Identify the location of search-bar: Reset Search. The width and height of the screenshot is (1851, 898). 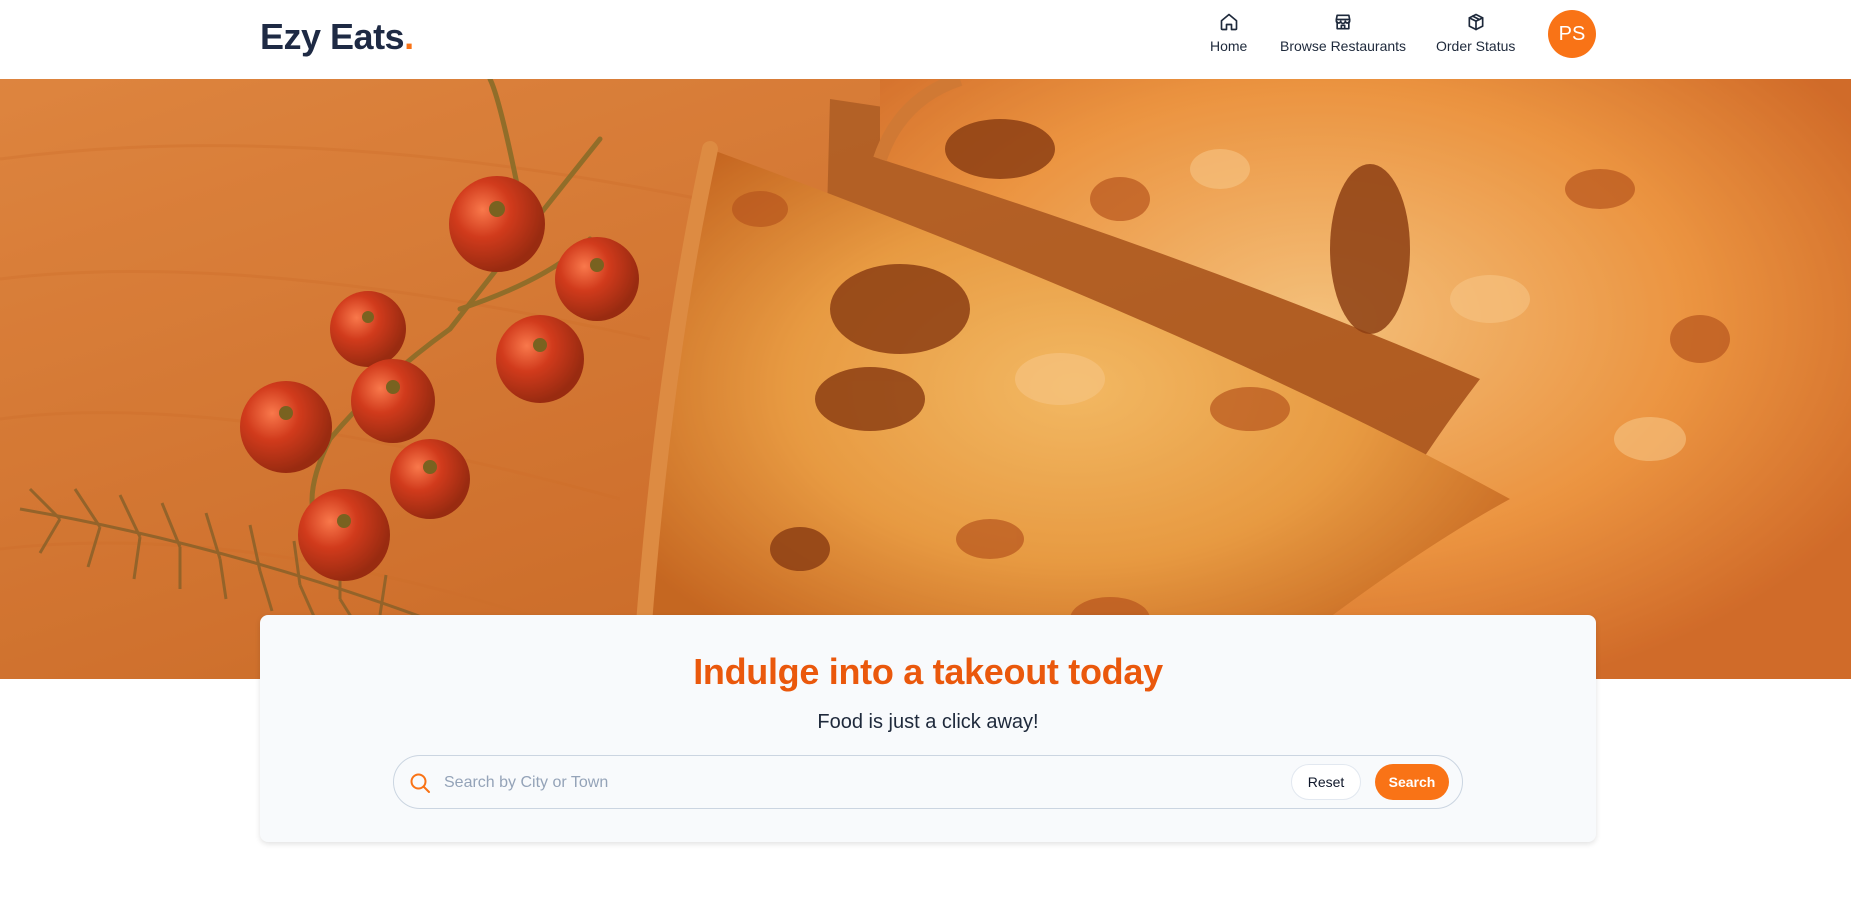
(928, 782).